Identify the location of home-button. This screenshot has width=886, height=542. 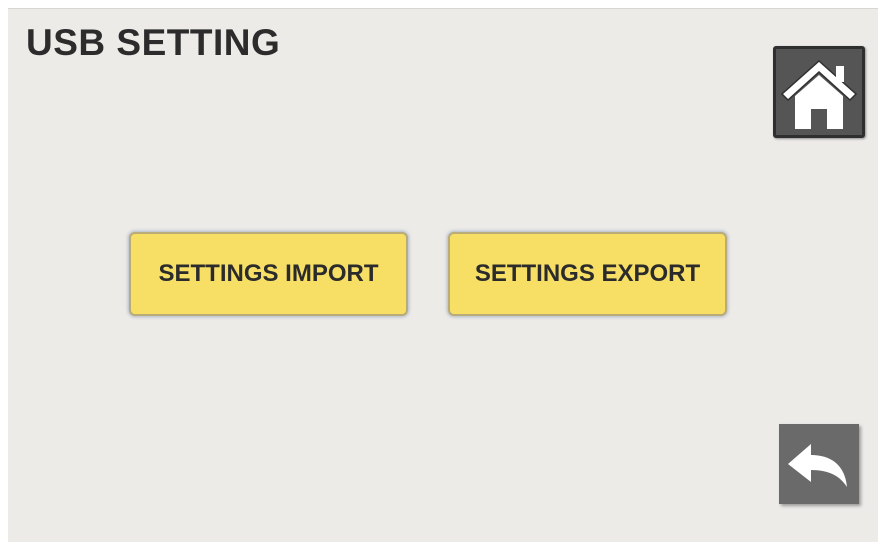
(819, 92).